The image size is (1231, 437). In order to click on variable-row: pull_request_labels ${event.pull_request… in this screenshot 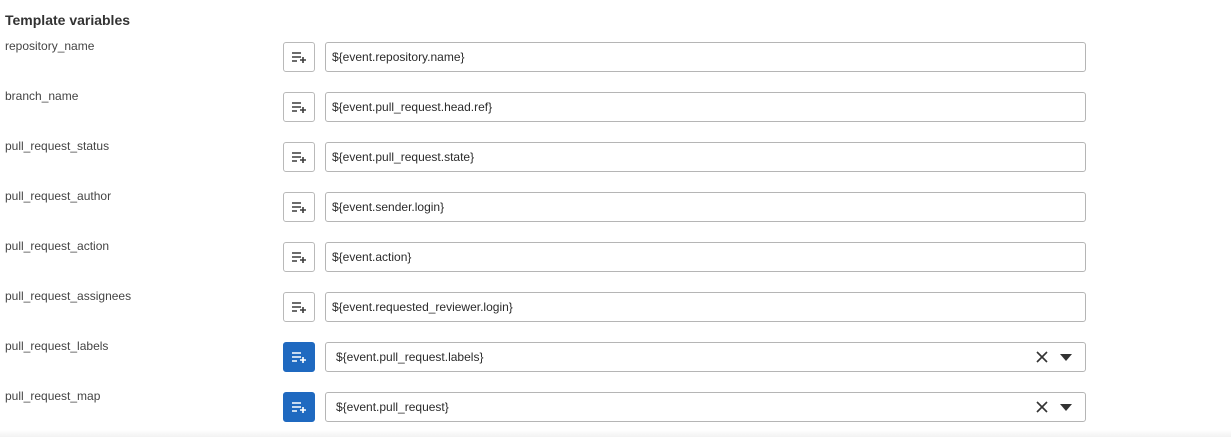, I will do `click(615, 355)`.